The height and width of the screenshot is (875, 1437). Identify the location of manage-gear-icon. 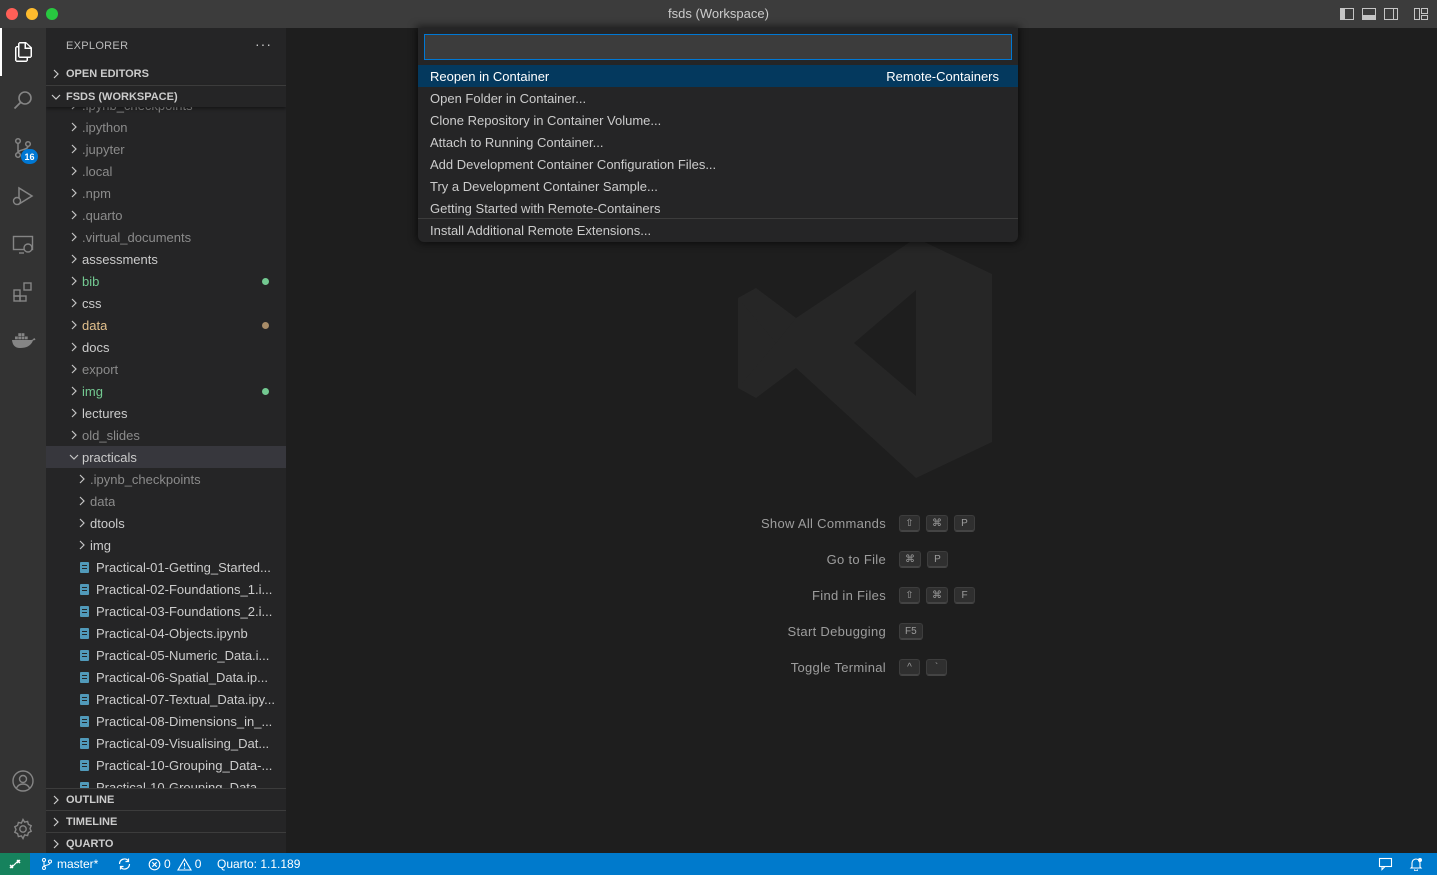
(23, 829).